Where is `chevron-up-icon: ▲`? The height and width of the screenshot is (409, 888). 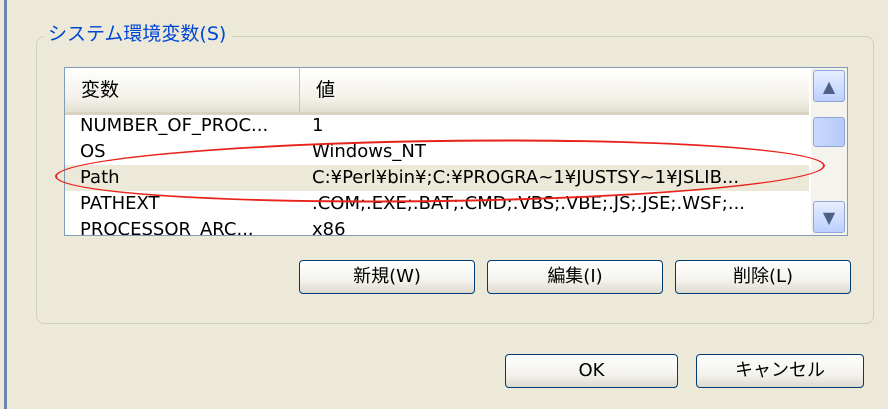 chevron-up-icon: ▲ is located at coordinates (829, 86).